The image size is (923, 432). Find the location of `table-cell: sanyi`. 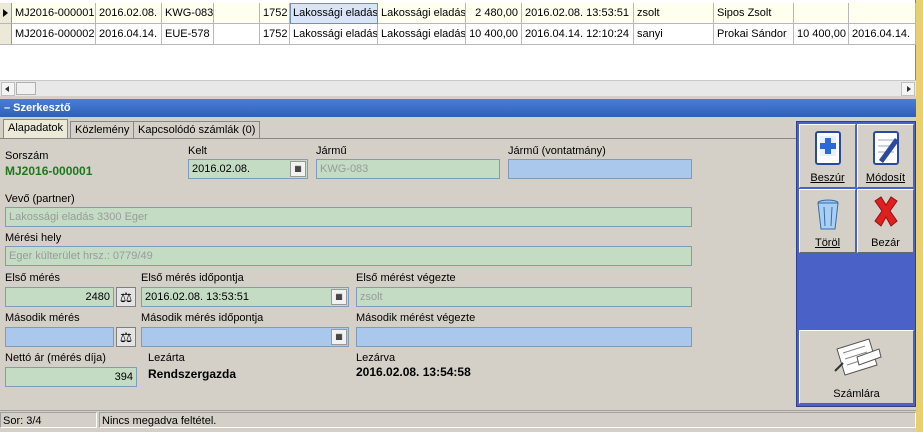

table-cell: sanyi is located at coordinates (674, 34).